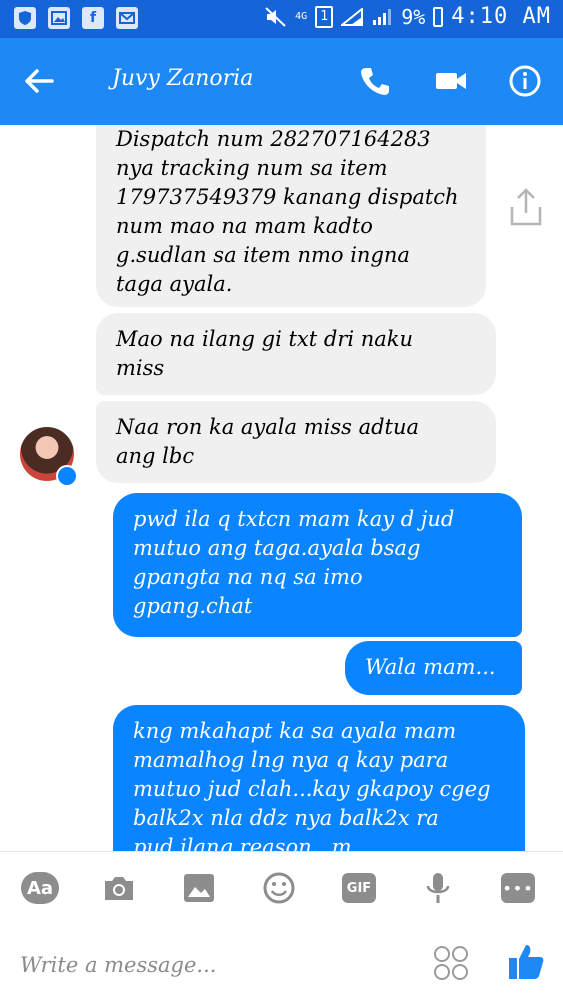  I want to click on message-input, so click(210, 965).